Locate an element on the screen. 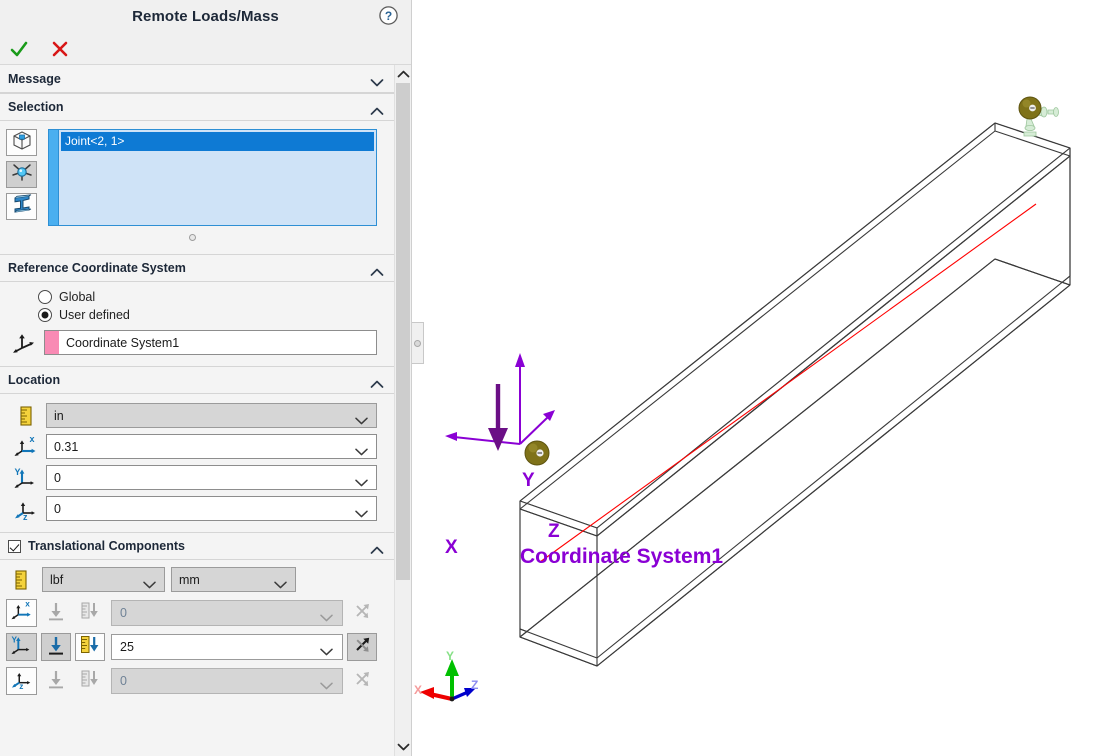 Image resolution: width=1094 pixels, height=756 pixels. axis-x-icon: x is located at coordinates (22, 613).